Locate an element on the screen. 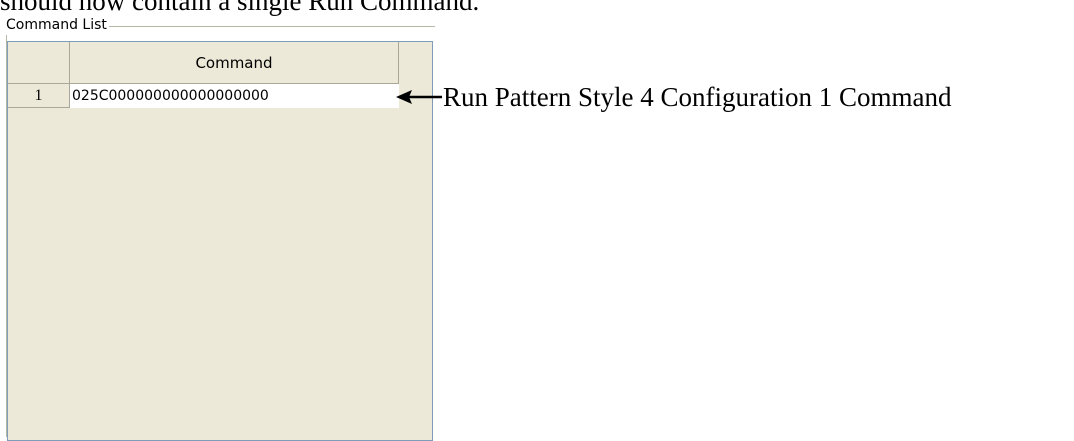  column-header-command: Command is located at coordinates (234, 63).